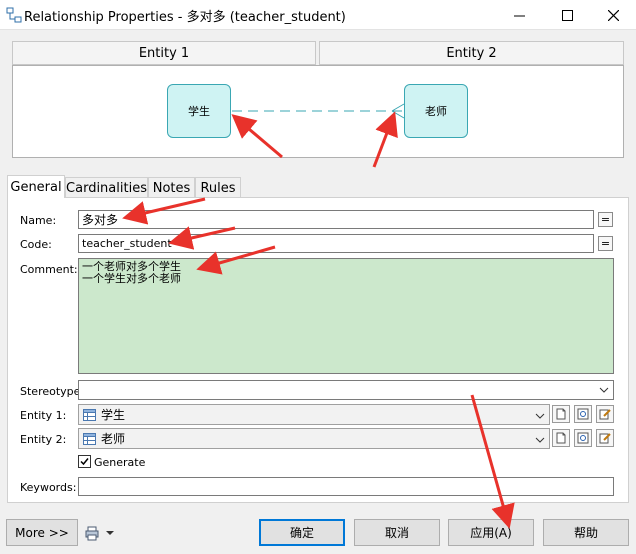 The image size is (636, 554). I want to click on checkmark-icon, so click(84, 462).